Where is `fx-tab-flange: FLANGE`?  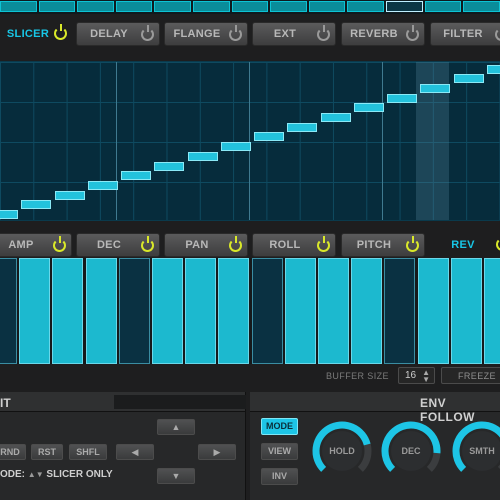
fx-tab-flange: FLANGE is located at coordinates (206, 34).